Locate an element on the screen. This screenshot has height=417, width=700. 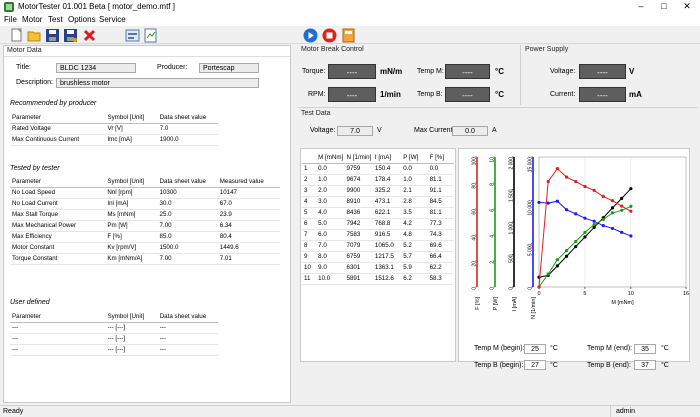
table-row: 9 8.0 6759 1217.5 5.7 66.4 is located at coordinates (378, 257).